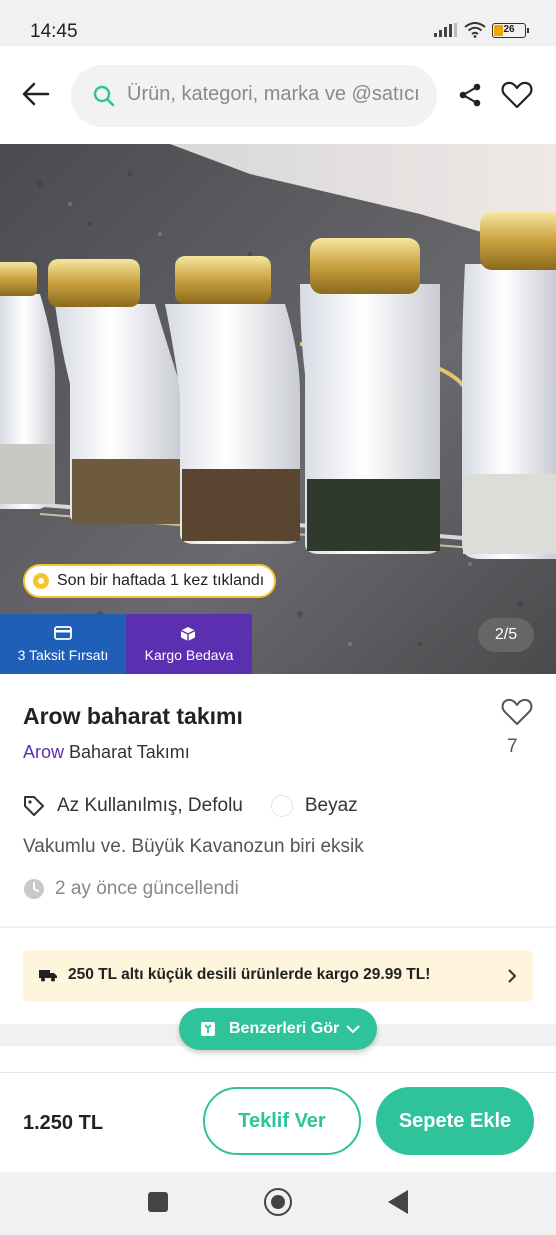 The width and height of the screenshot is (556, 1235). Describe the element at coordinates (398, 1202) in the screenshot. I see `system-back-button` at that location.